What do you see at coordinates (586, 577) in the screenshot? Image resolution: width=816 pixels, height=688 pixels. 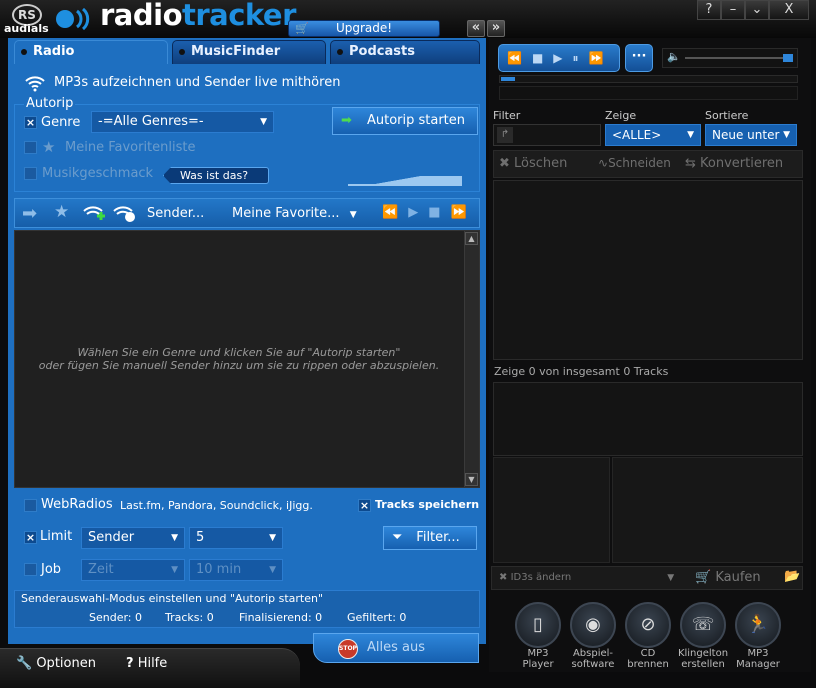 I see `id3-dropdown: ✖ ID3s ändern ▼` at bounding box center [586, 577].